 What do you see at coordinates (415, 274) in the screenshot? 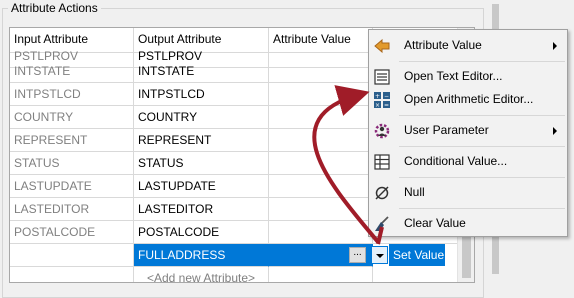
I see `extra-cell` at bounding box center [415, 274].